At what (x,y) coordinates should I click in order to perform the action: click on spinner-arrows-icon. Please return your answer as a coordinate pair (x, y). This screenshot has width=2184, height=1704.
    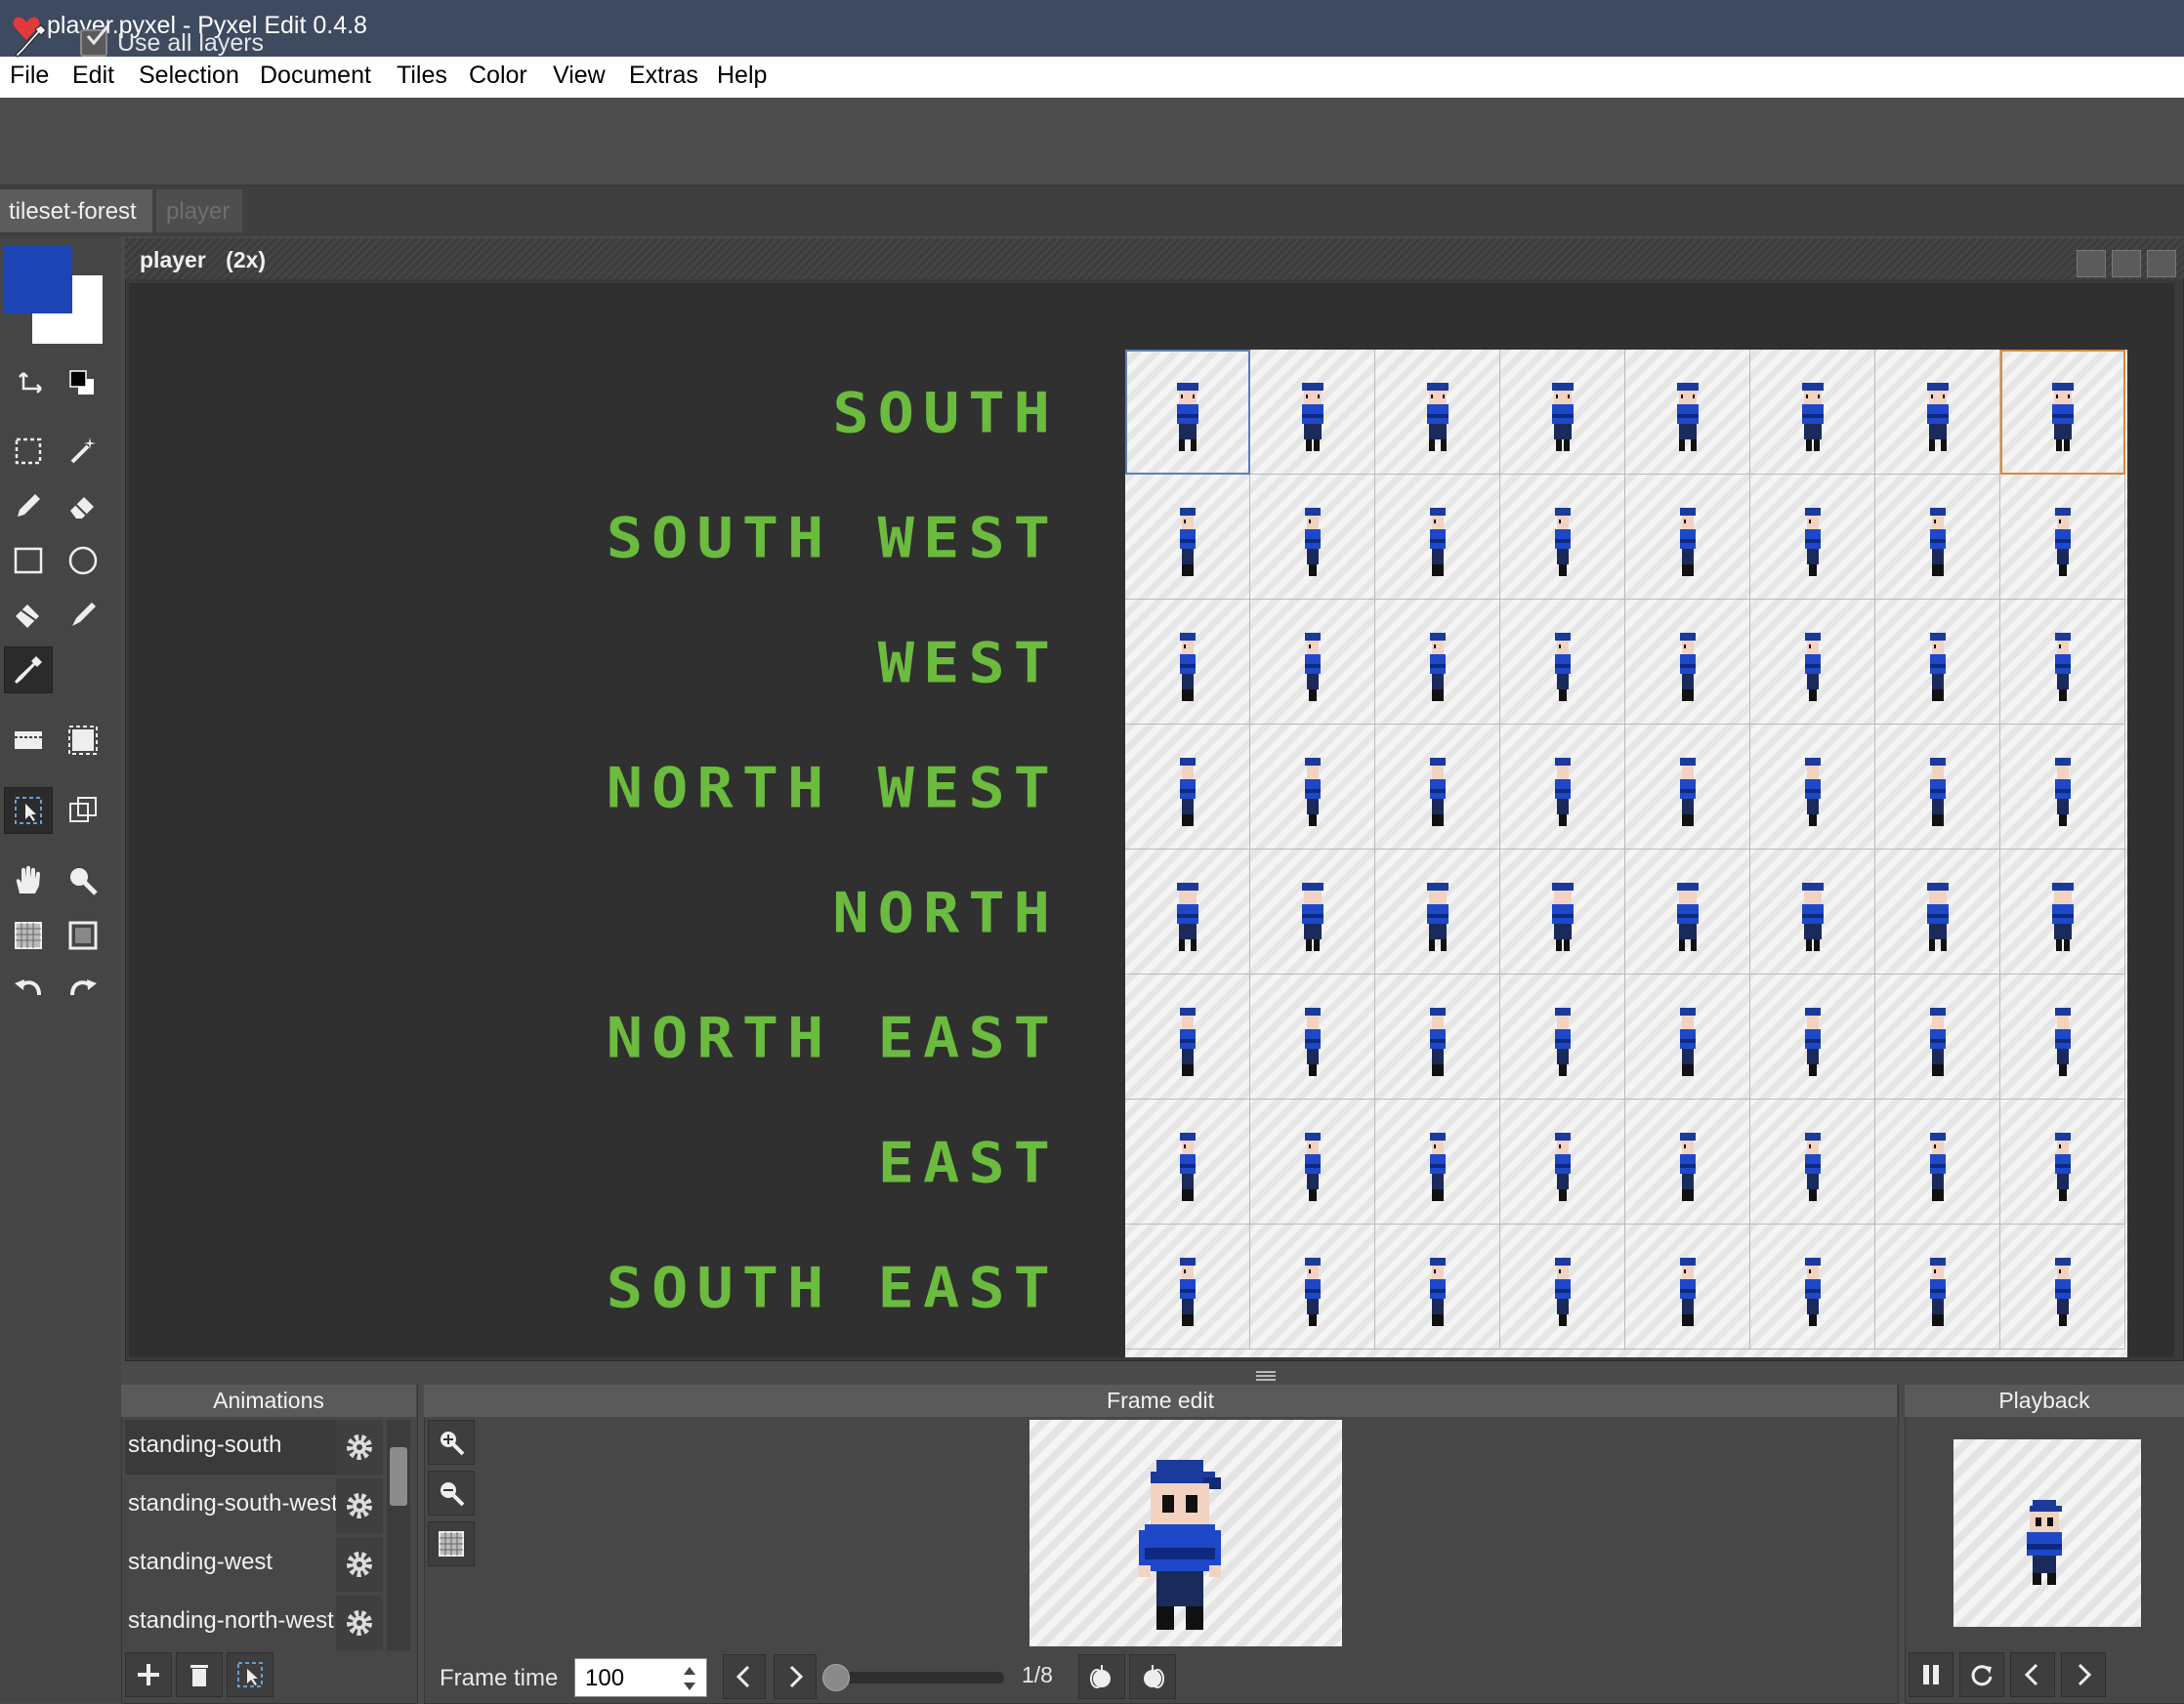
    Looking at the image, I should click on (689, 1678).